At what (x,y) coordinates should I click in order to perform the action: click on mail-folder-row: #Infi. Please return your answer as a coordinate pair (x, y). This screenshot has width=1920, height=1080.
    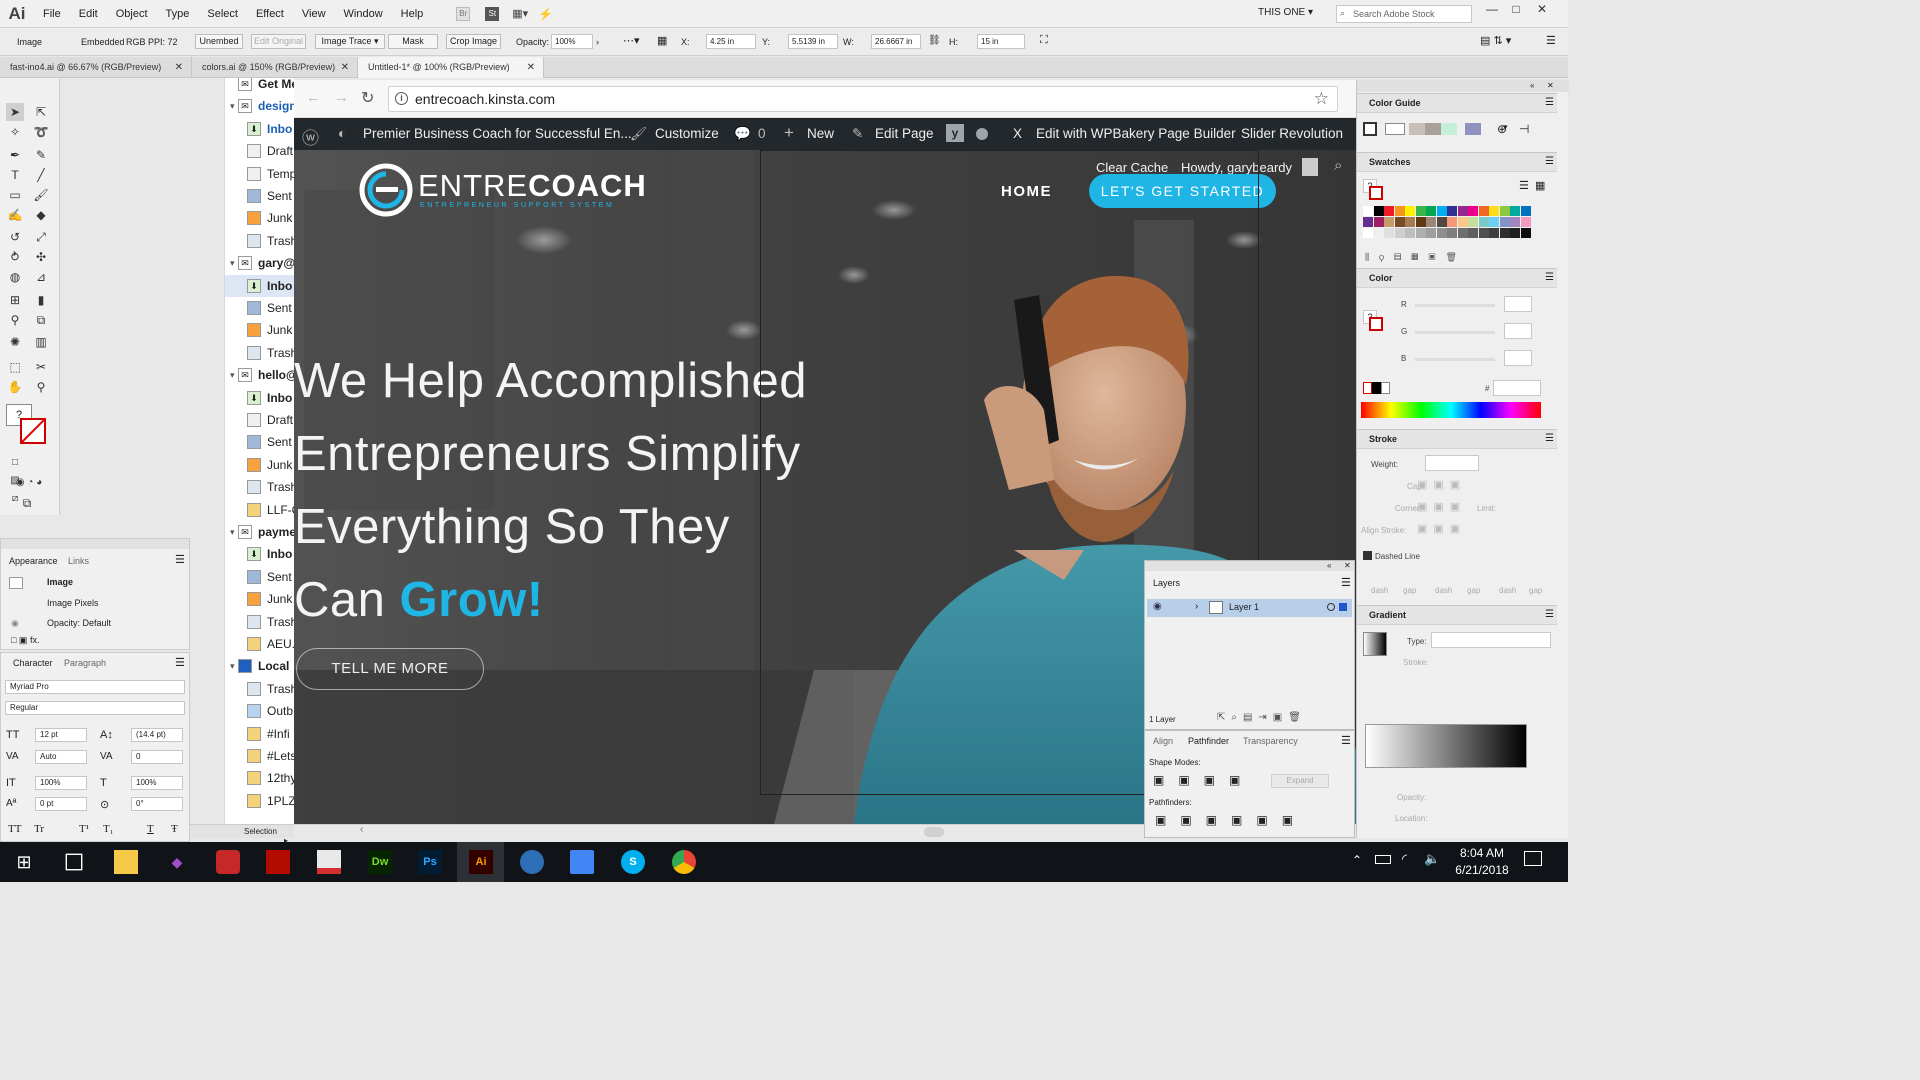
    Looking at the image, I should click on (259, 734).